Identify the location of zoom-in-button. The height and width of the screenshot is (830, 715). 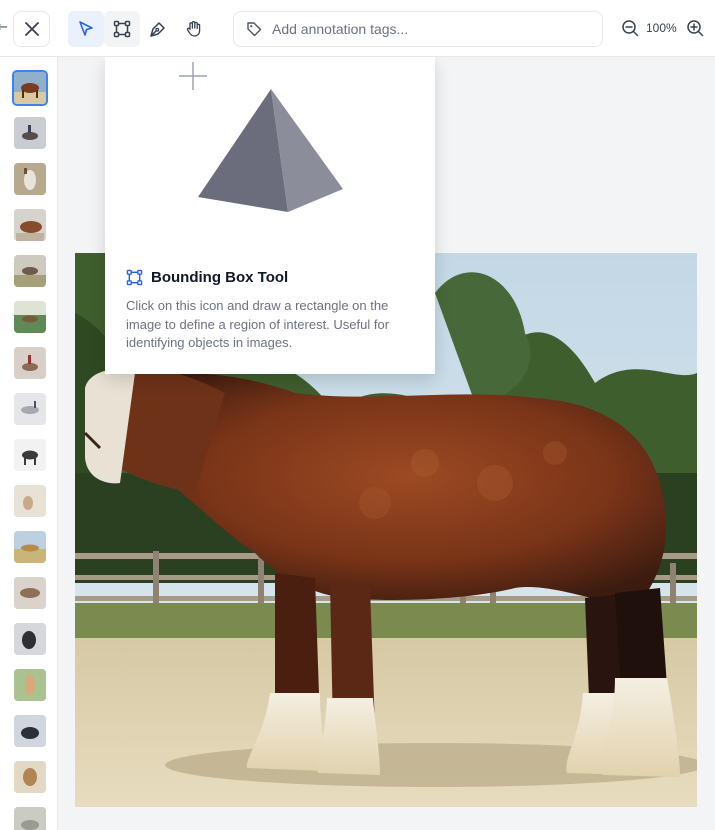
(695, 28).